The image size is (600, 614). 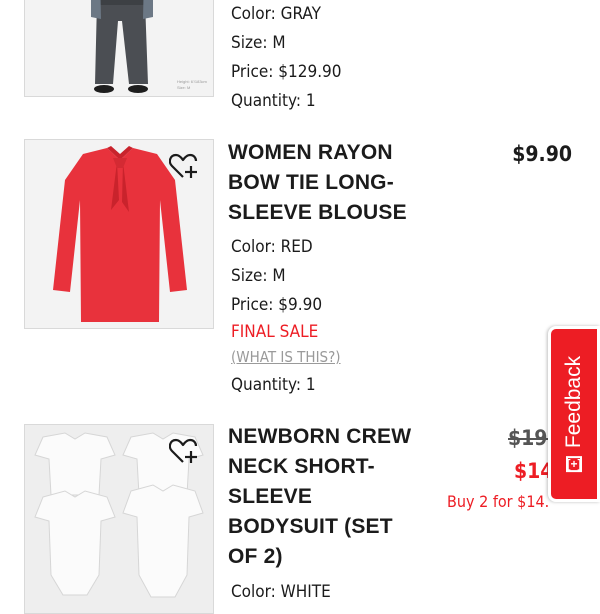 What do you see at coordinates (286, 357) in the screenshot?
I see `what-is-this-link: (WHAT IS THIS?)` at bounding box center [286, 357].